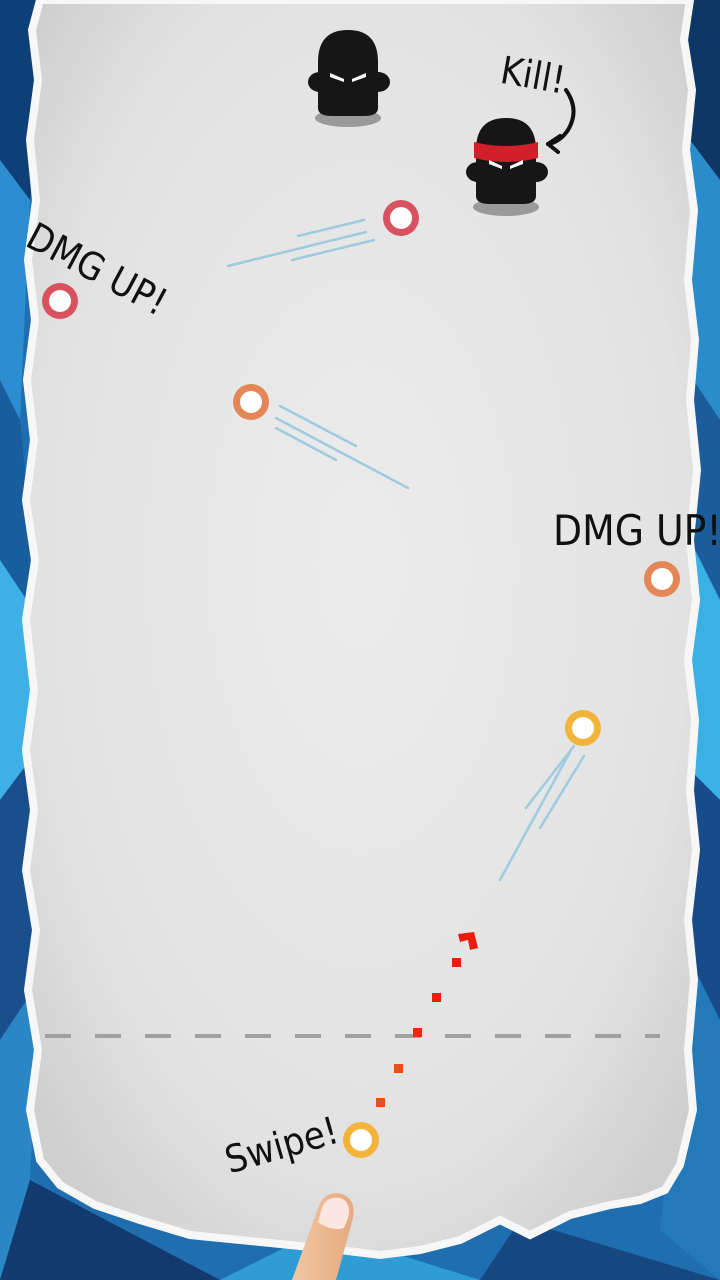  What do you see at coordinates (361, 1140) in the screenshot?
I see `player-ball` at bounding box center [361, 1140].